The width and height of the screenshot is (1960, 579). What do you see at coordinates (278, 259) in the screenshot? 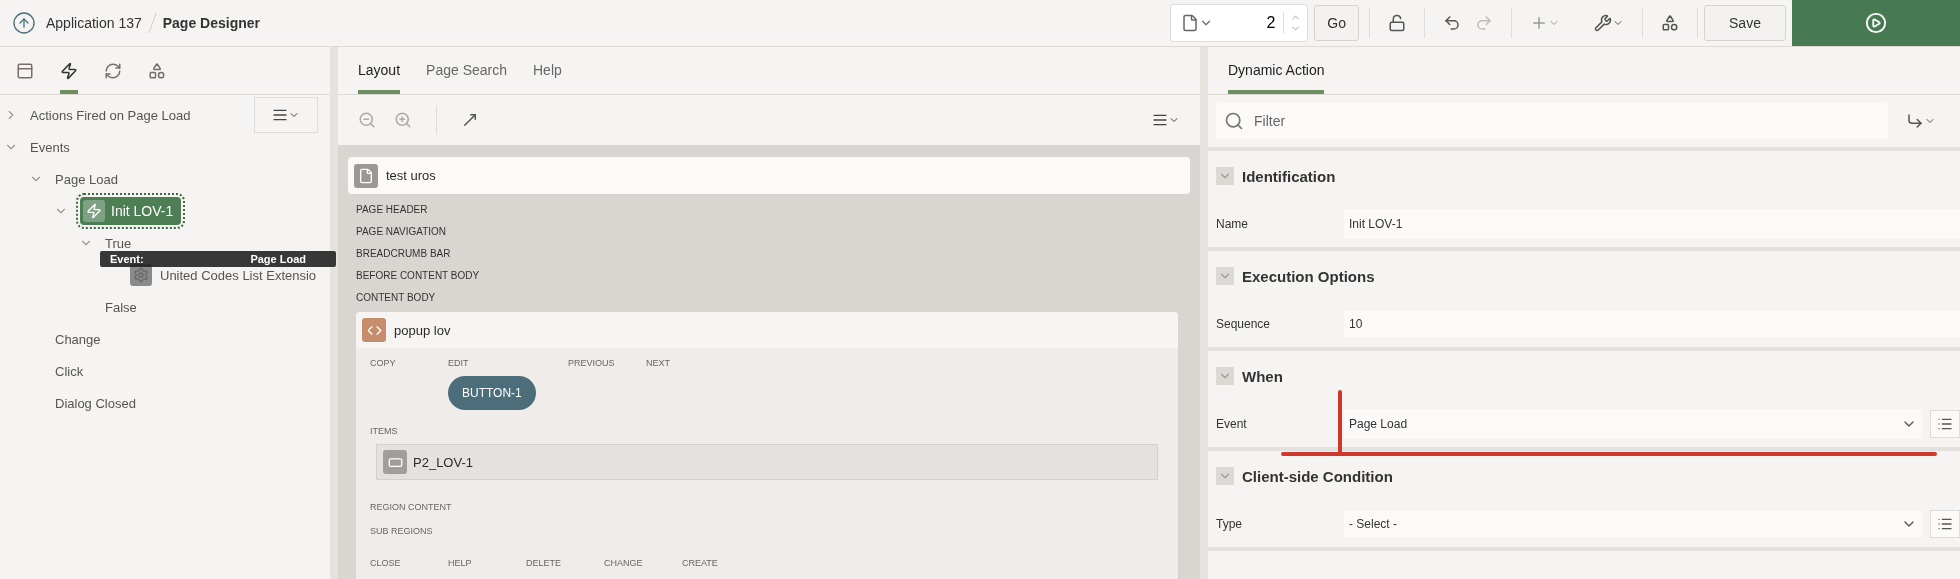
I see `tooltip-value: Page Load` at bounding box center [278, 259].